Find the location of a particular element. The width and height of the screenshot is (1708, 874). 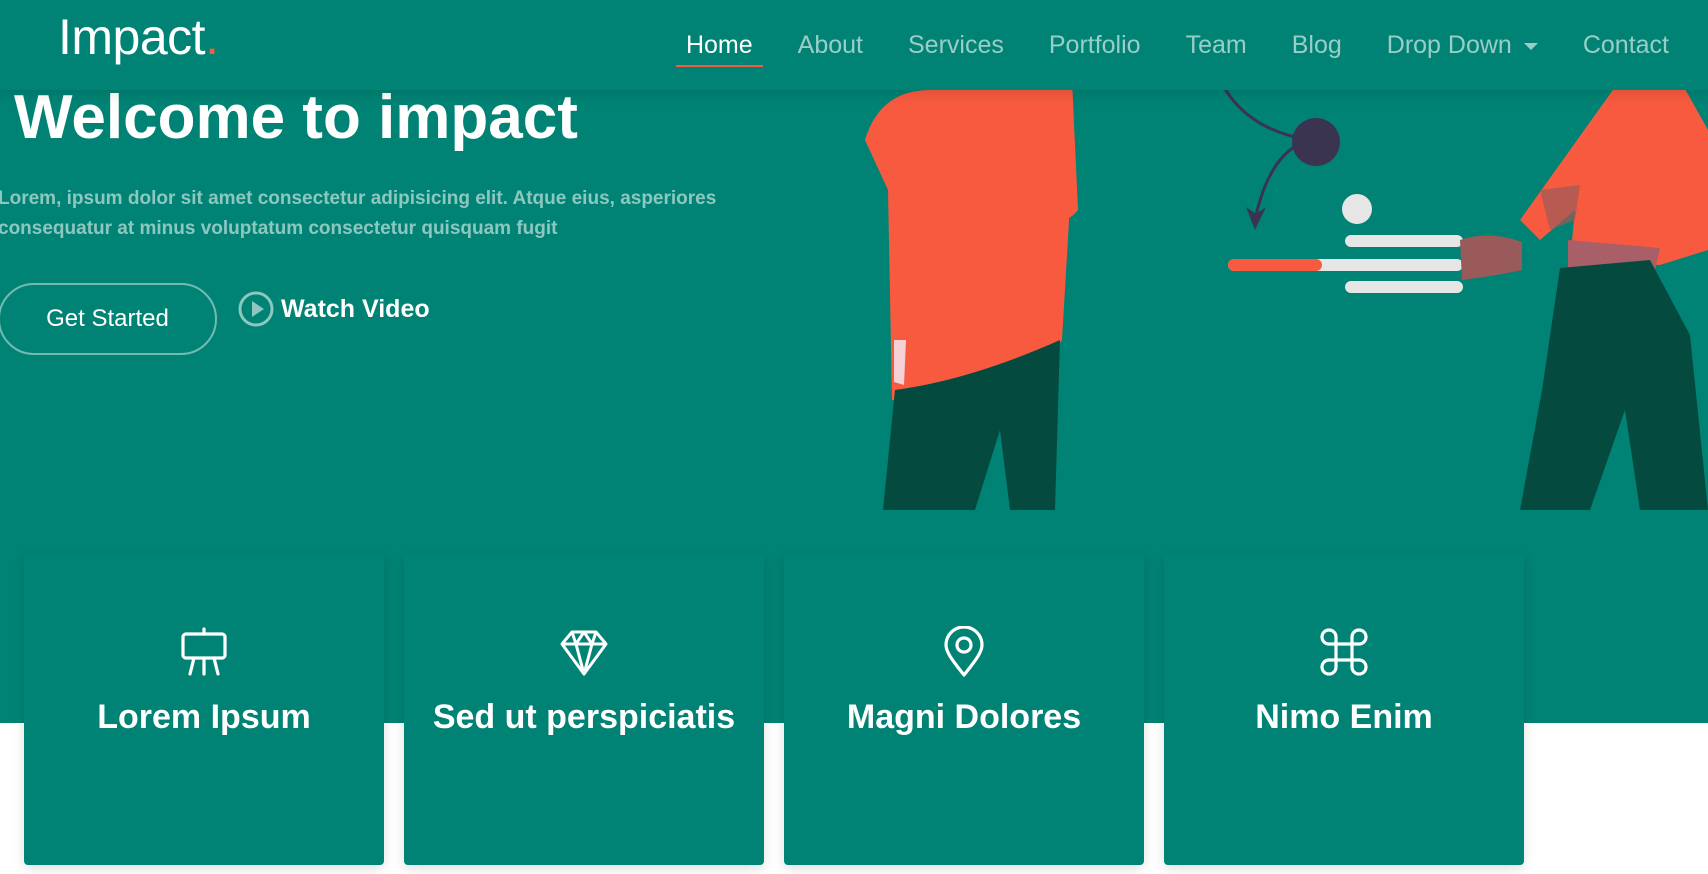

feature-card-magni-dolores: Magni Dolores is located at coordinates (964, 709).